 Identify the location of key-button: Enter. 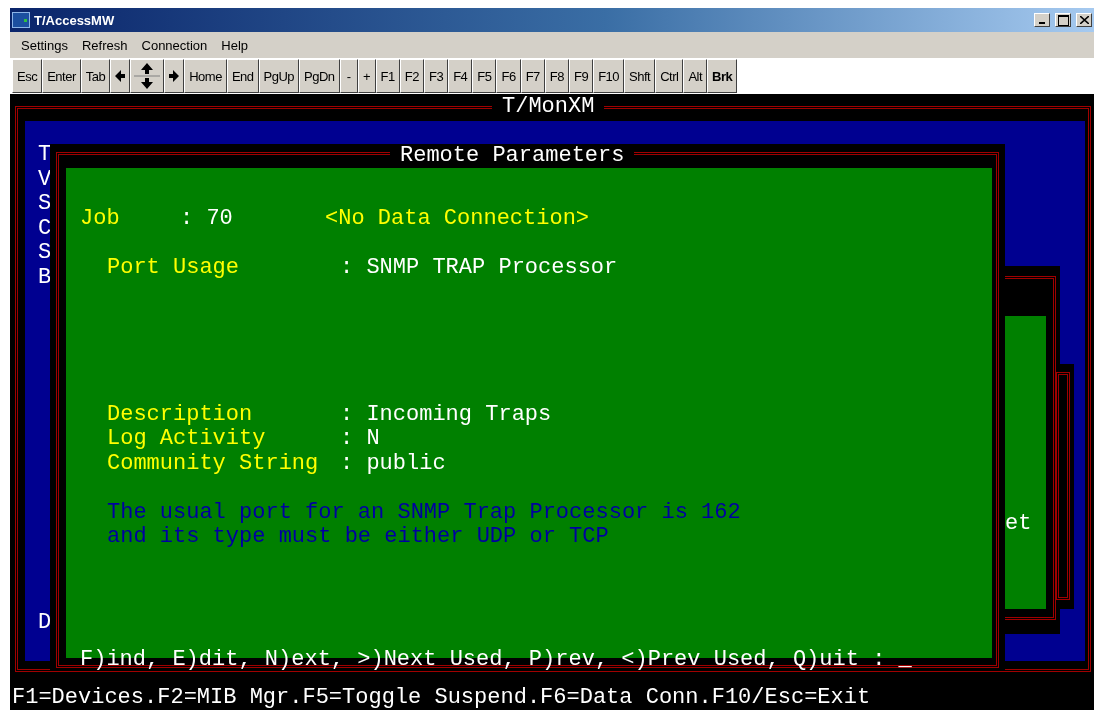
(61, 76).